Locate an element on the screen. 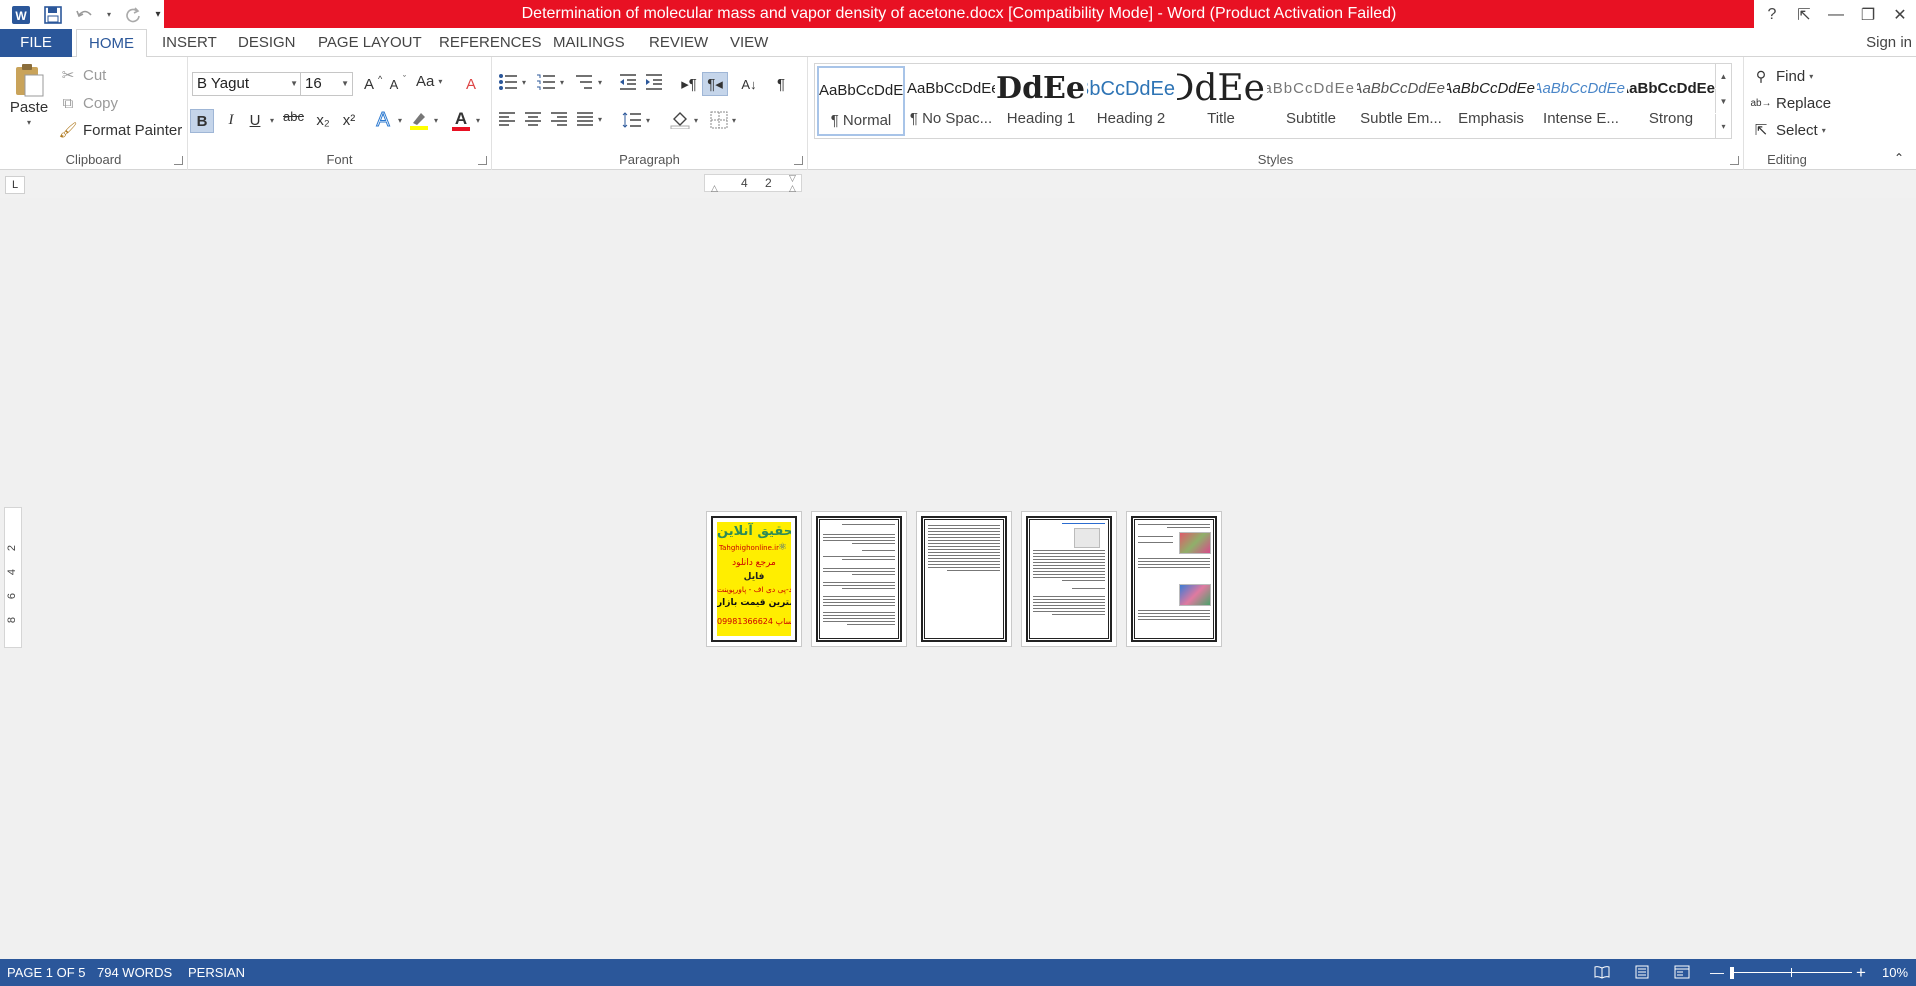 The width and height of the screenshot is (1916, 986). bullets-button: ▾ is located at coordinates (512, 82).